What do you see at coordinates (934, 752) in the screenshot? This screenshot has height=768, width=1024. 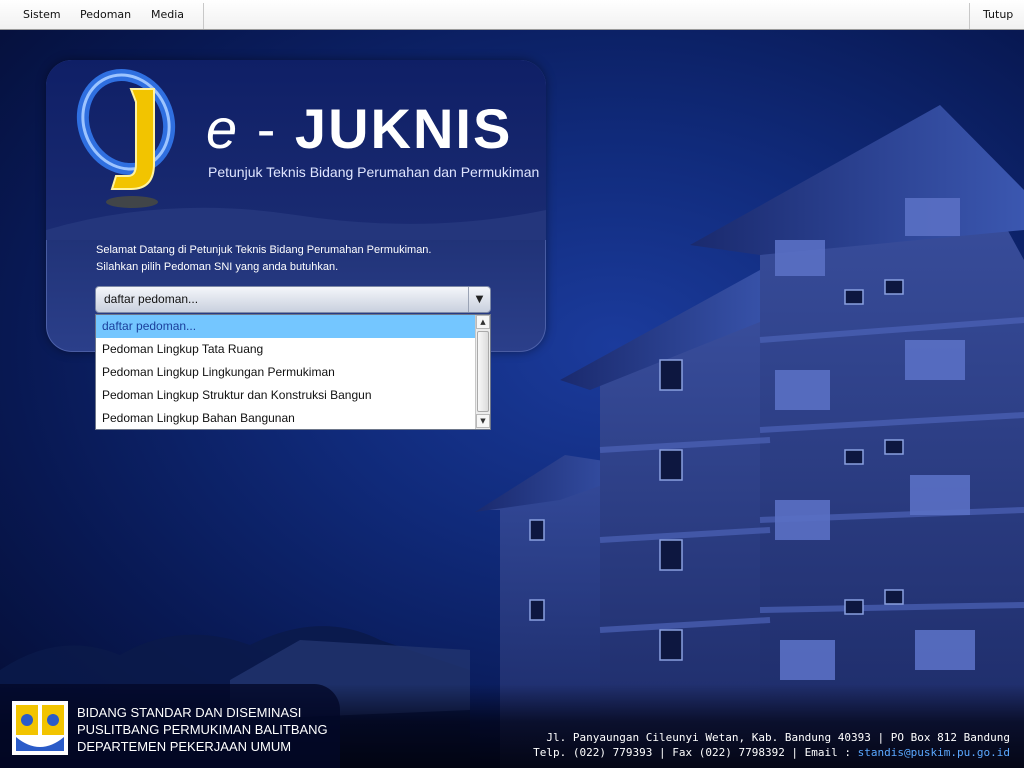 I see `email-link: standis@puskim.pu.go.id` at bounding box center [934, 752].